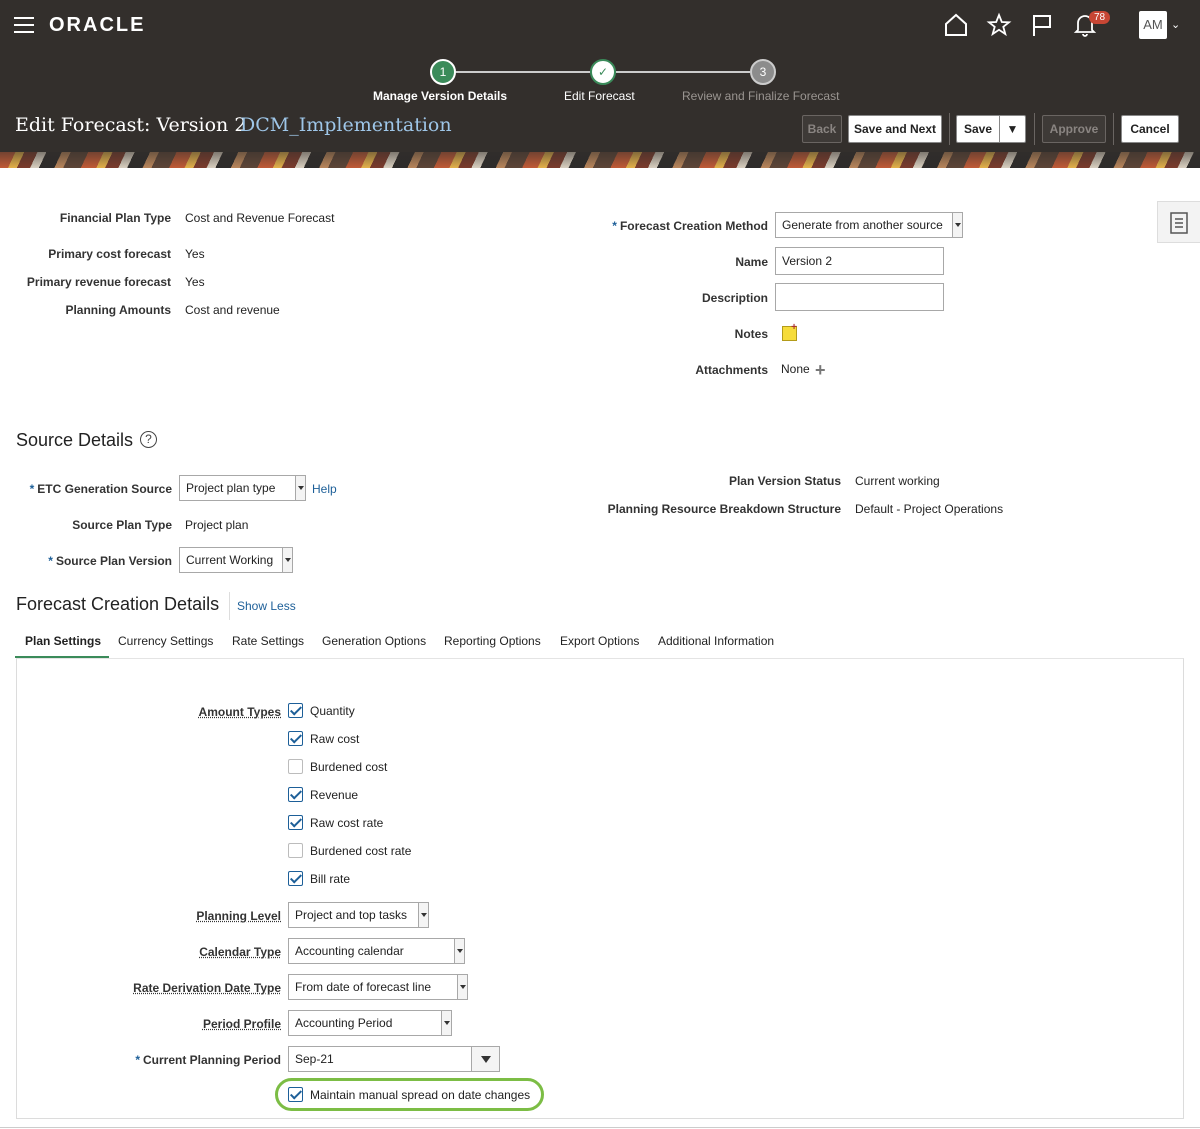  I want to click on document-list-icon, so click(1179, 223).